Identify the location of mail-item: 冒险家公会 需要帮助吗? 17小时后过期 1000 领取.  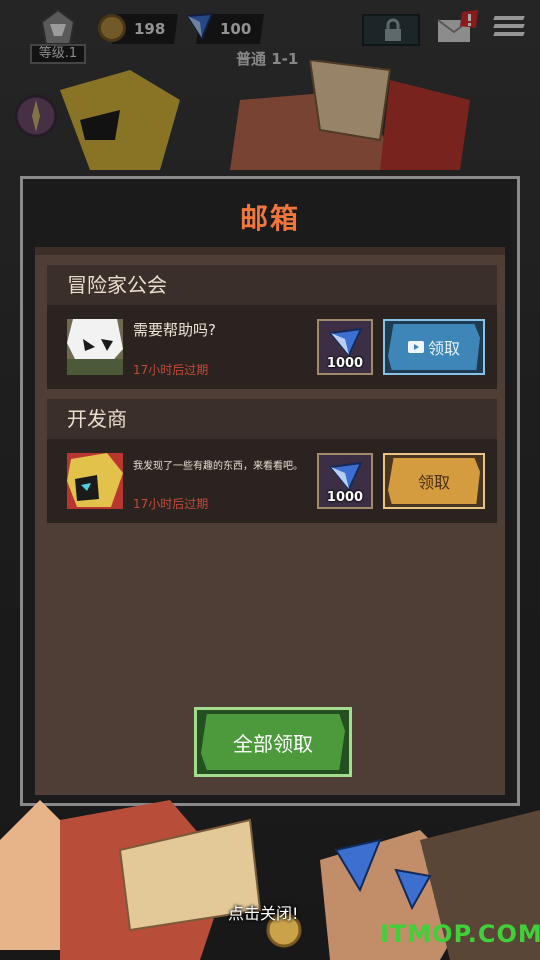
(272, 327).